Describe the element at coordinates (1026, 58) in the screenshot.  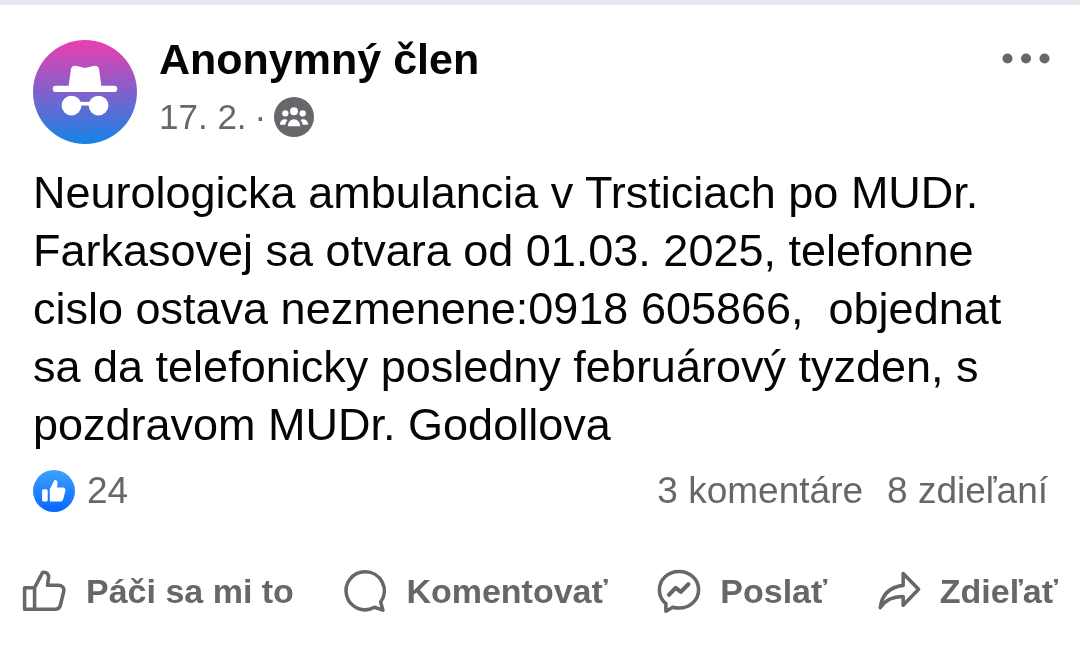
I see `more-options-icon` at that location.